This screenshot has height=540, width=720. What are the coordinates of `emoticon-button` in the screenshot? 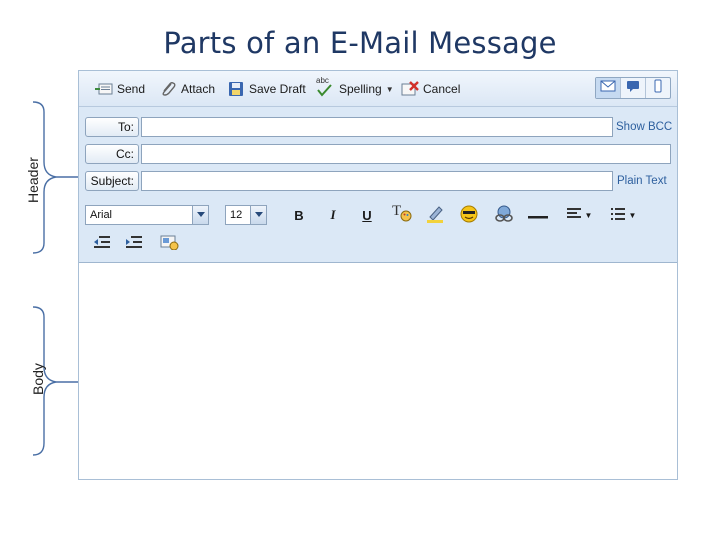 It's located at (469, 215).